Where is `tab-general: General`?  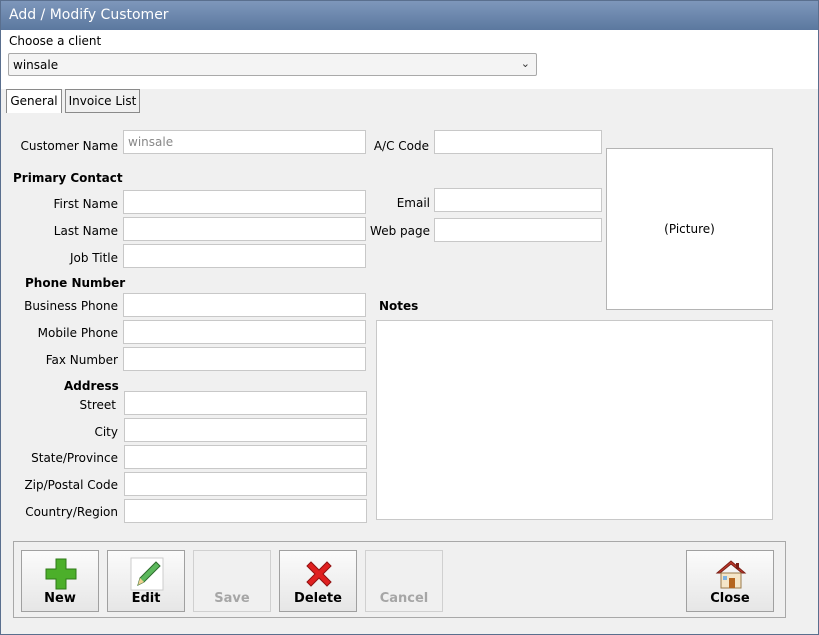
tab-general: General is located at coordinates (34, 101).